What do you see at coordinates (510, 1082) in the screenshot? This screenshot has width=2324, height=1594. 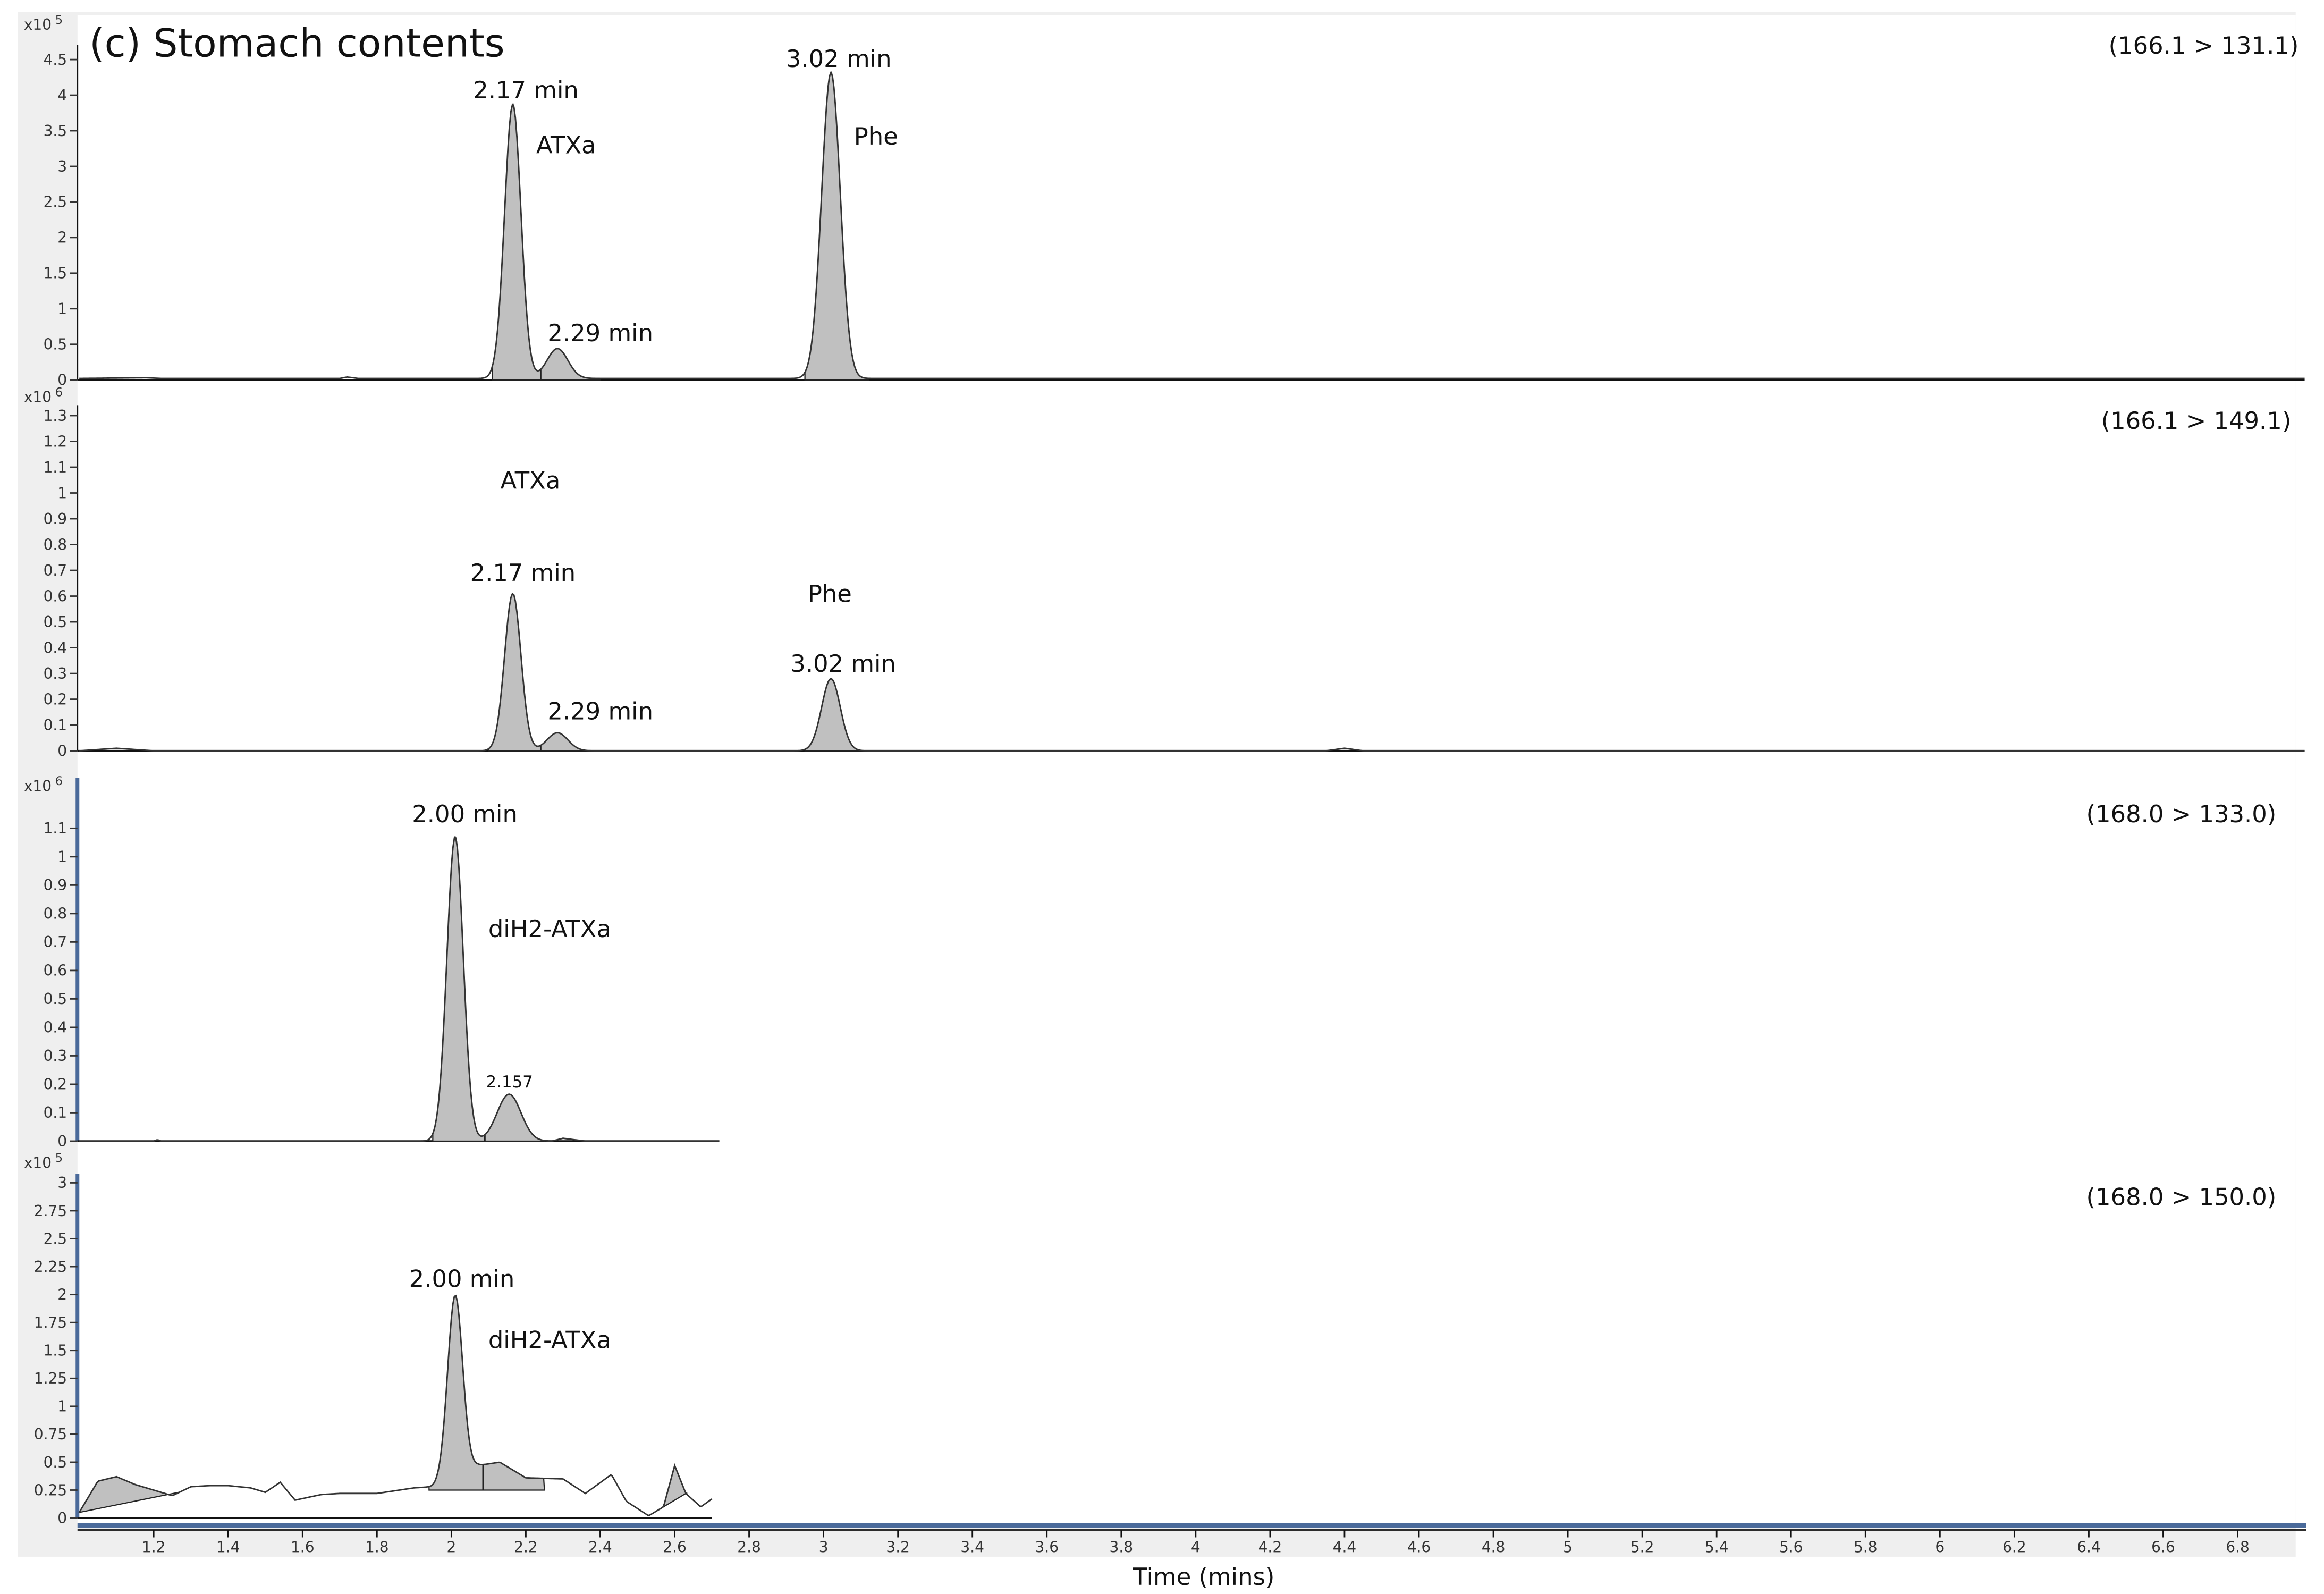 I see `peak-annotation: 2.157` at bounding box center [510, 1082].